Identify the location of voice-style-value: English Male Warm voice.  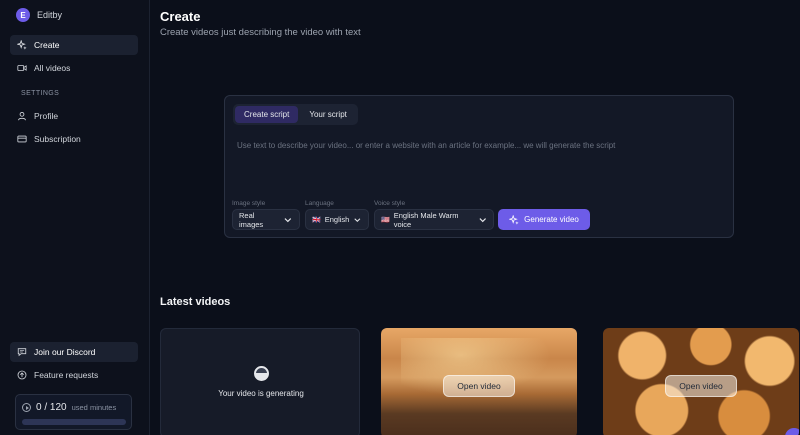
(426, 219).